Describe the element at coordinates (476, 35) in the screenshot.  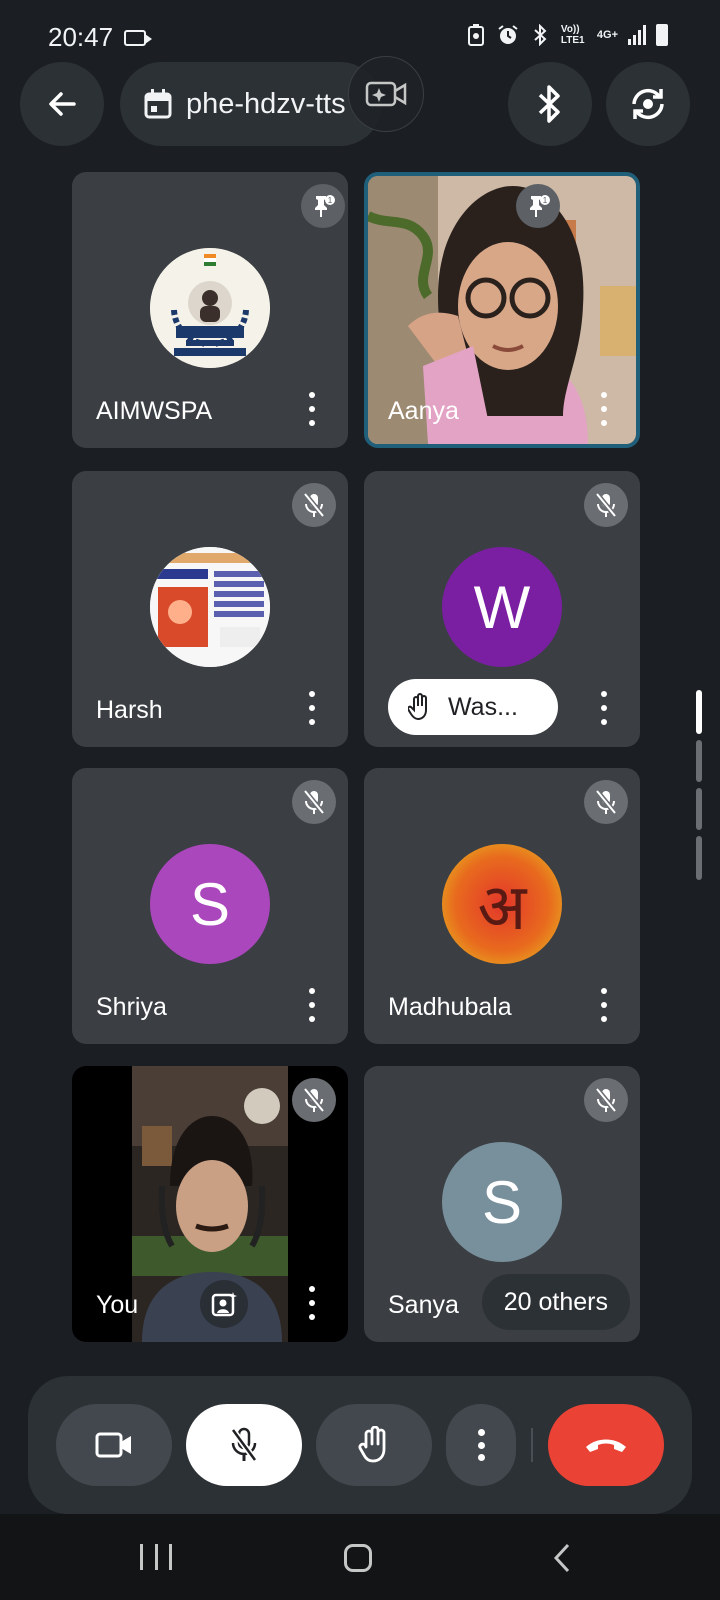
I see `data-saver-icon` at that location.